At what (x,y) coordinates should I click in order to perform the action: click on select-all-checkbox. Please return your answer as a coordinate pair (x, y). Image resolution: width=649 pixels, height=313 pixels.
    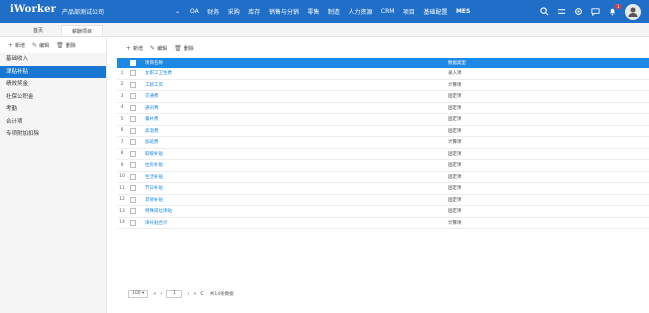
    Looking at the image, I should click on (133, 63).